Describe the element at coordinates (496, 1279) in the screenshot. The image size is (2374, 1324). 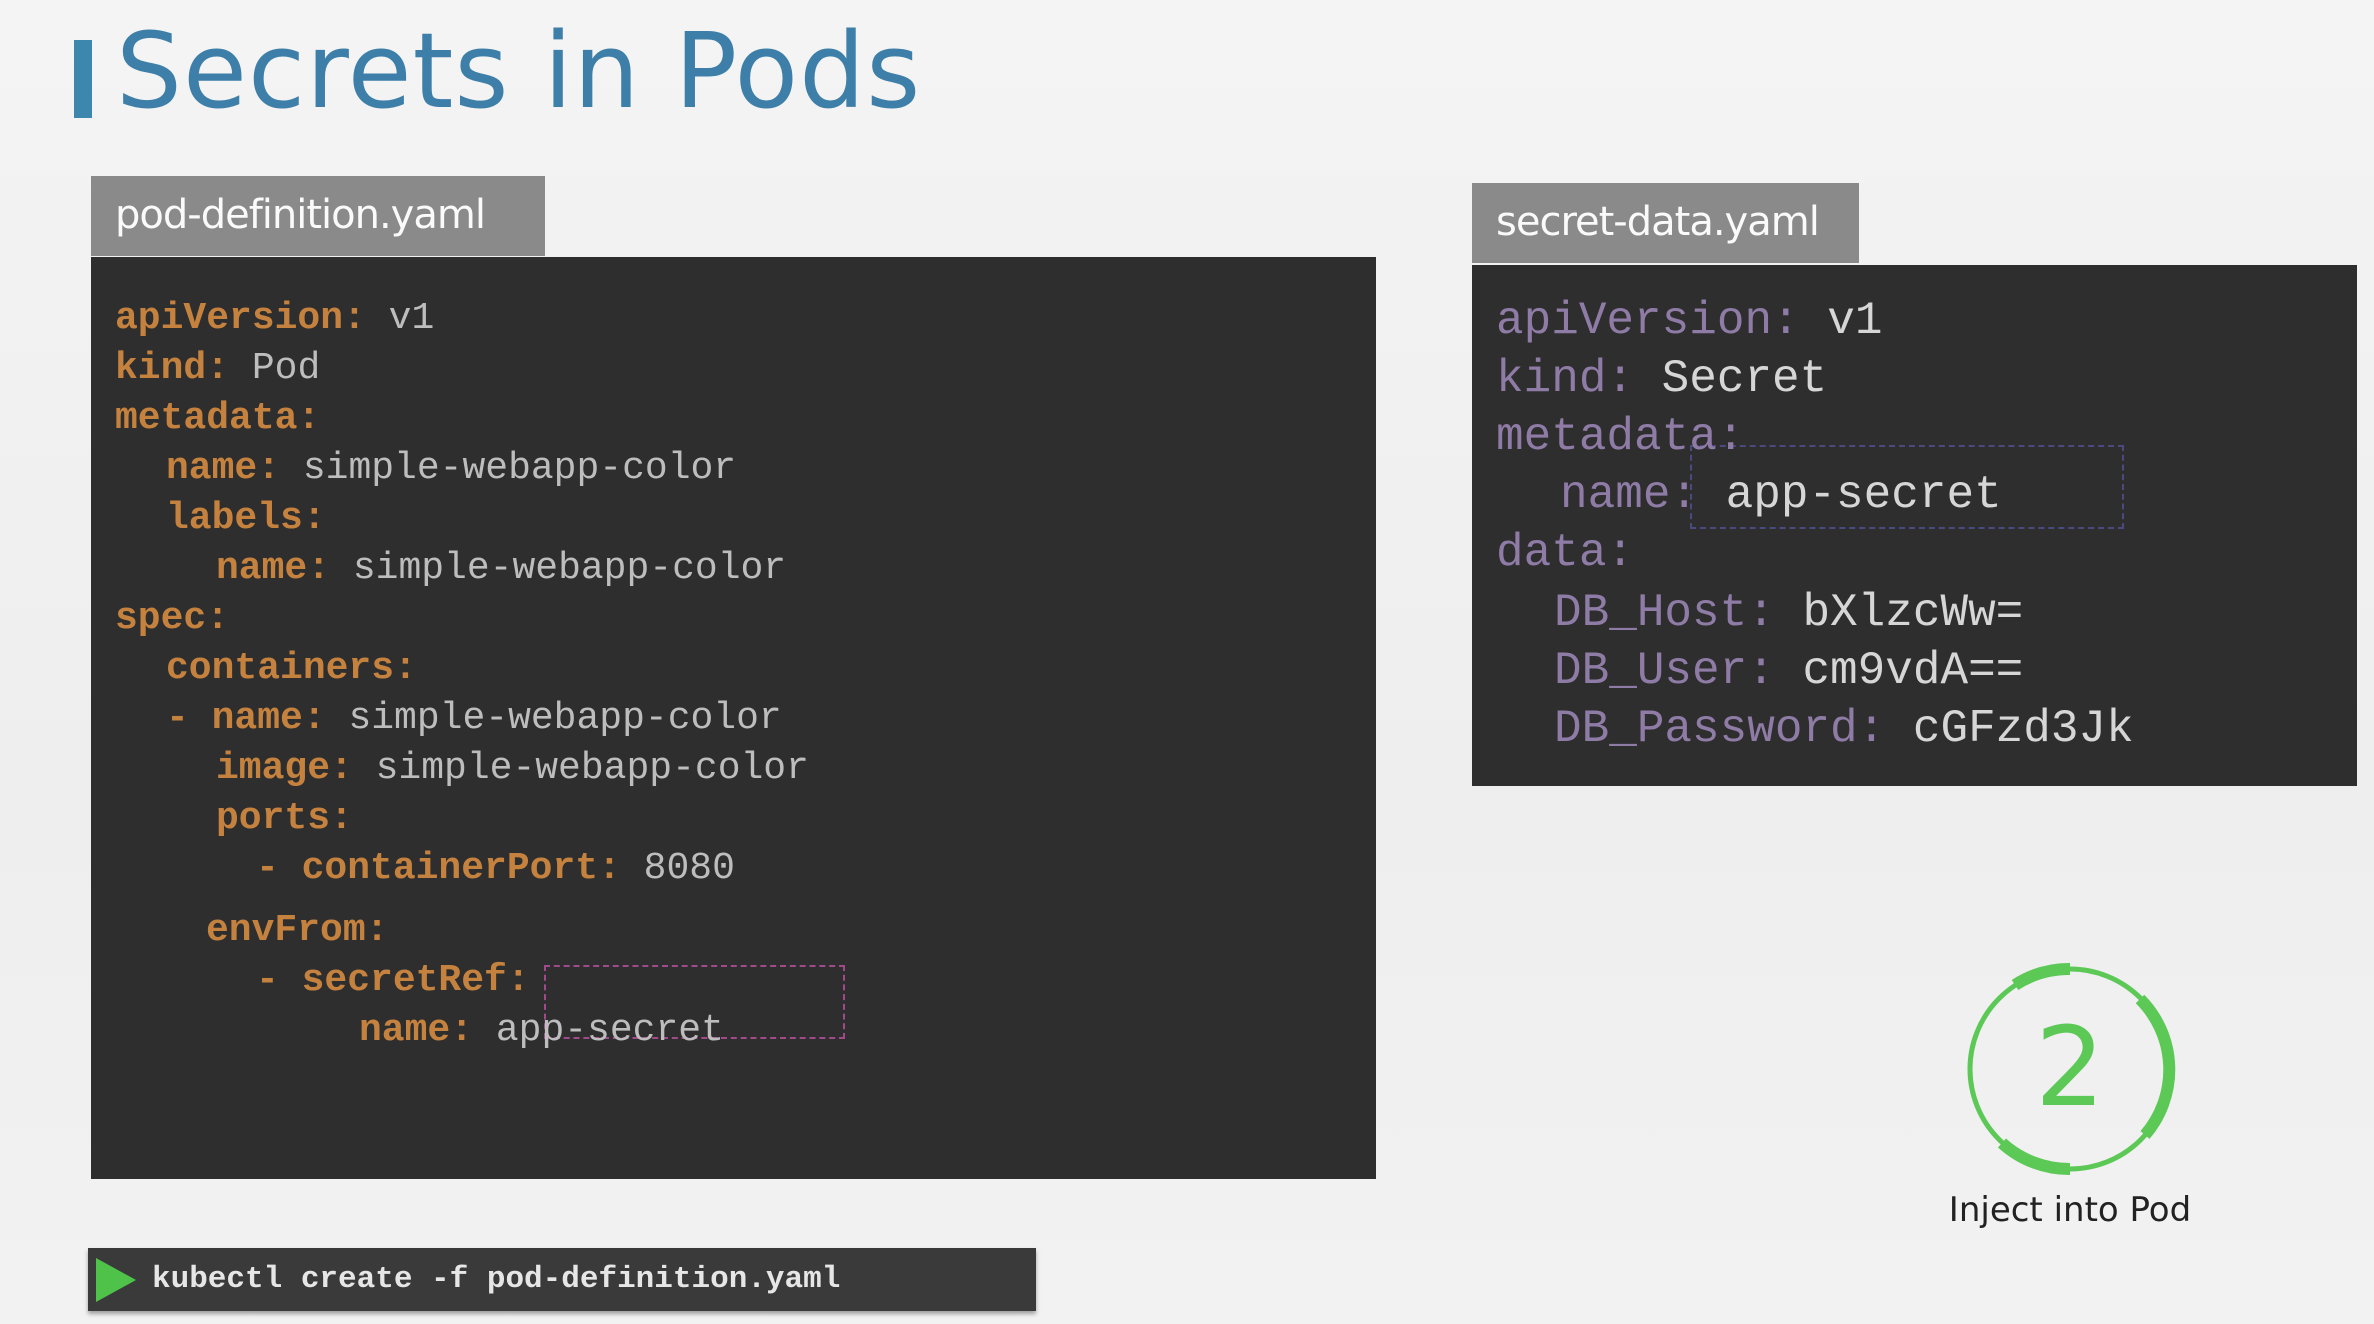
I see `command-text: kubectl create -f pod-definition.yaml` at that location.